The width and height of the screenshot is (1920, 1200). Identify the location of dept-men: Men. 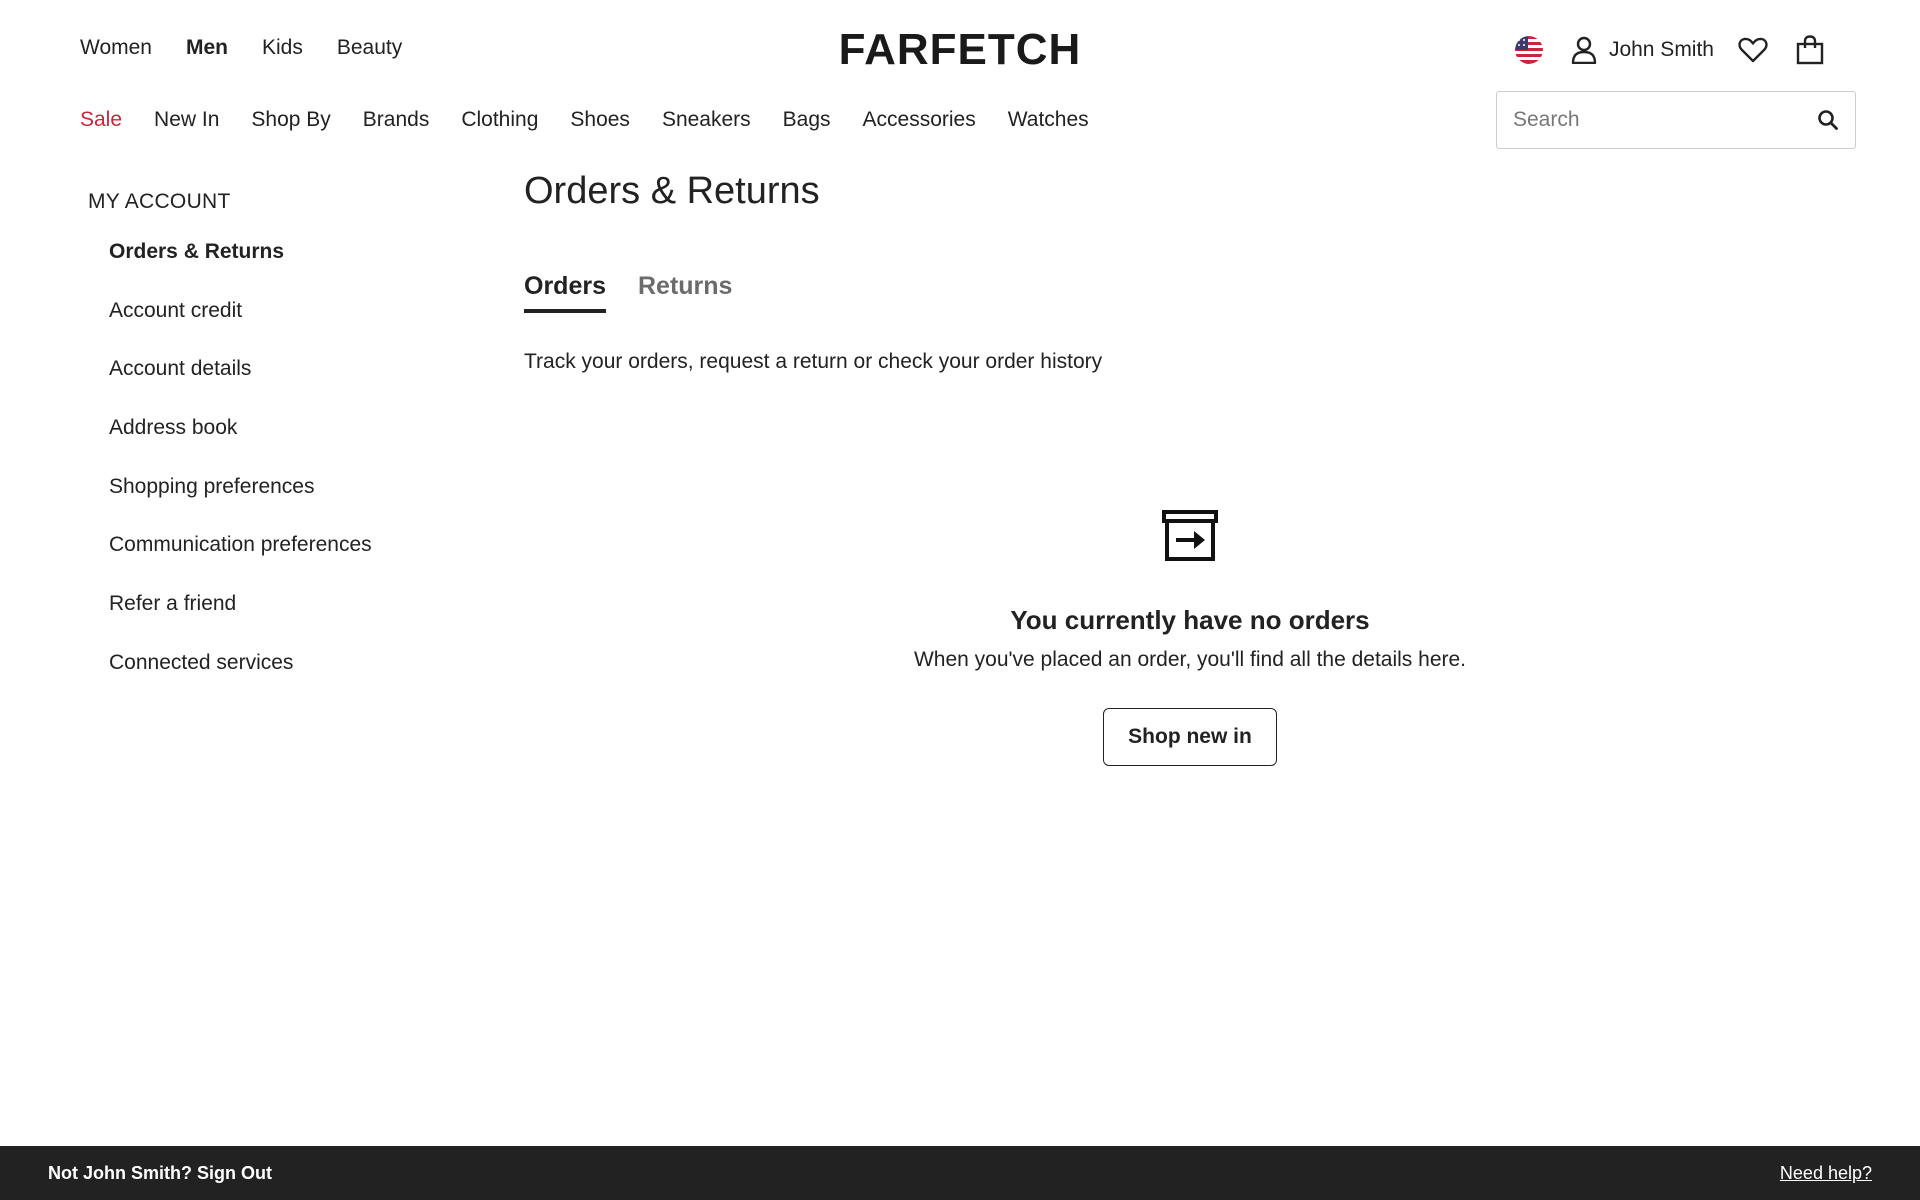
(207, 48).